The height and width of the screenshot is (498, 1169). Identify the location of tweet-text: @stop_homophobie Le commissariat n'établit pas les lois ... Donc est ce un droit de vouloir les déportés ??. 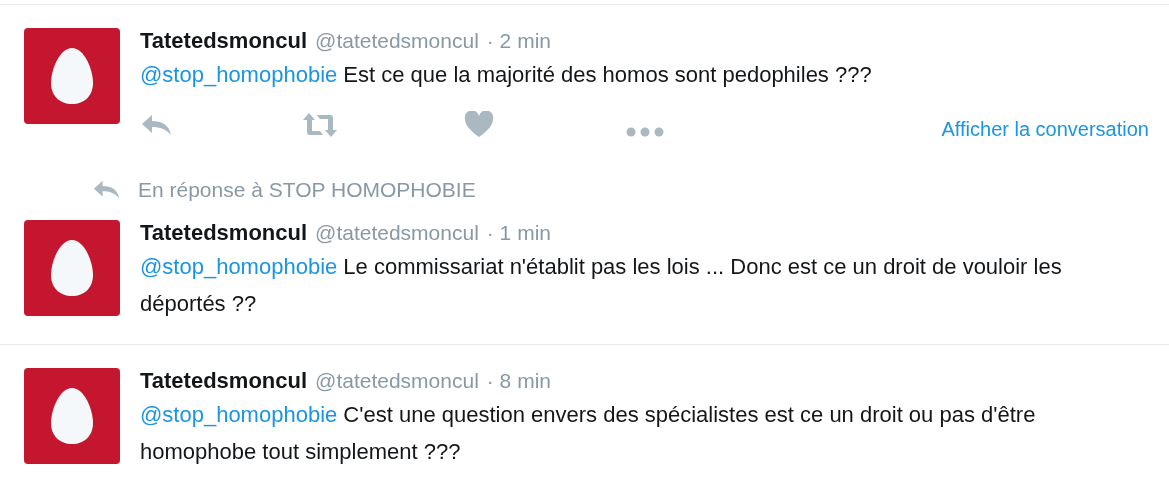
(601, 285).